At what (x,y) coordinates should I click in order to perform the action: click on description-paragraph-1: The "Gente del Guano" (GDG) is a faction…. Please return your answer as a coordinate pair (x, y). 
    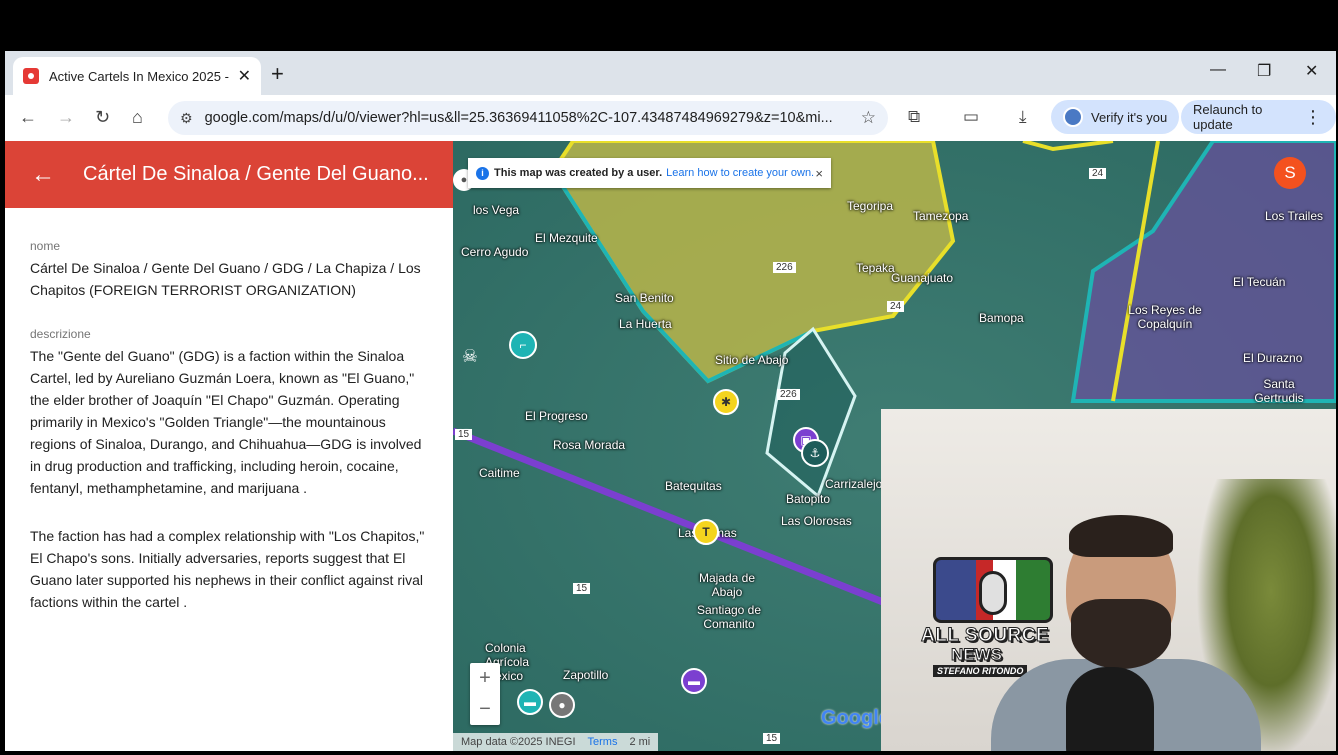
    Looking at the image, I should click on (226, 422).